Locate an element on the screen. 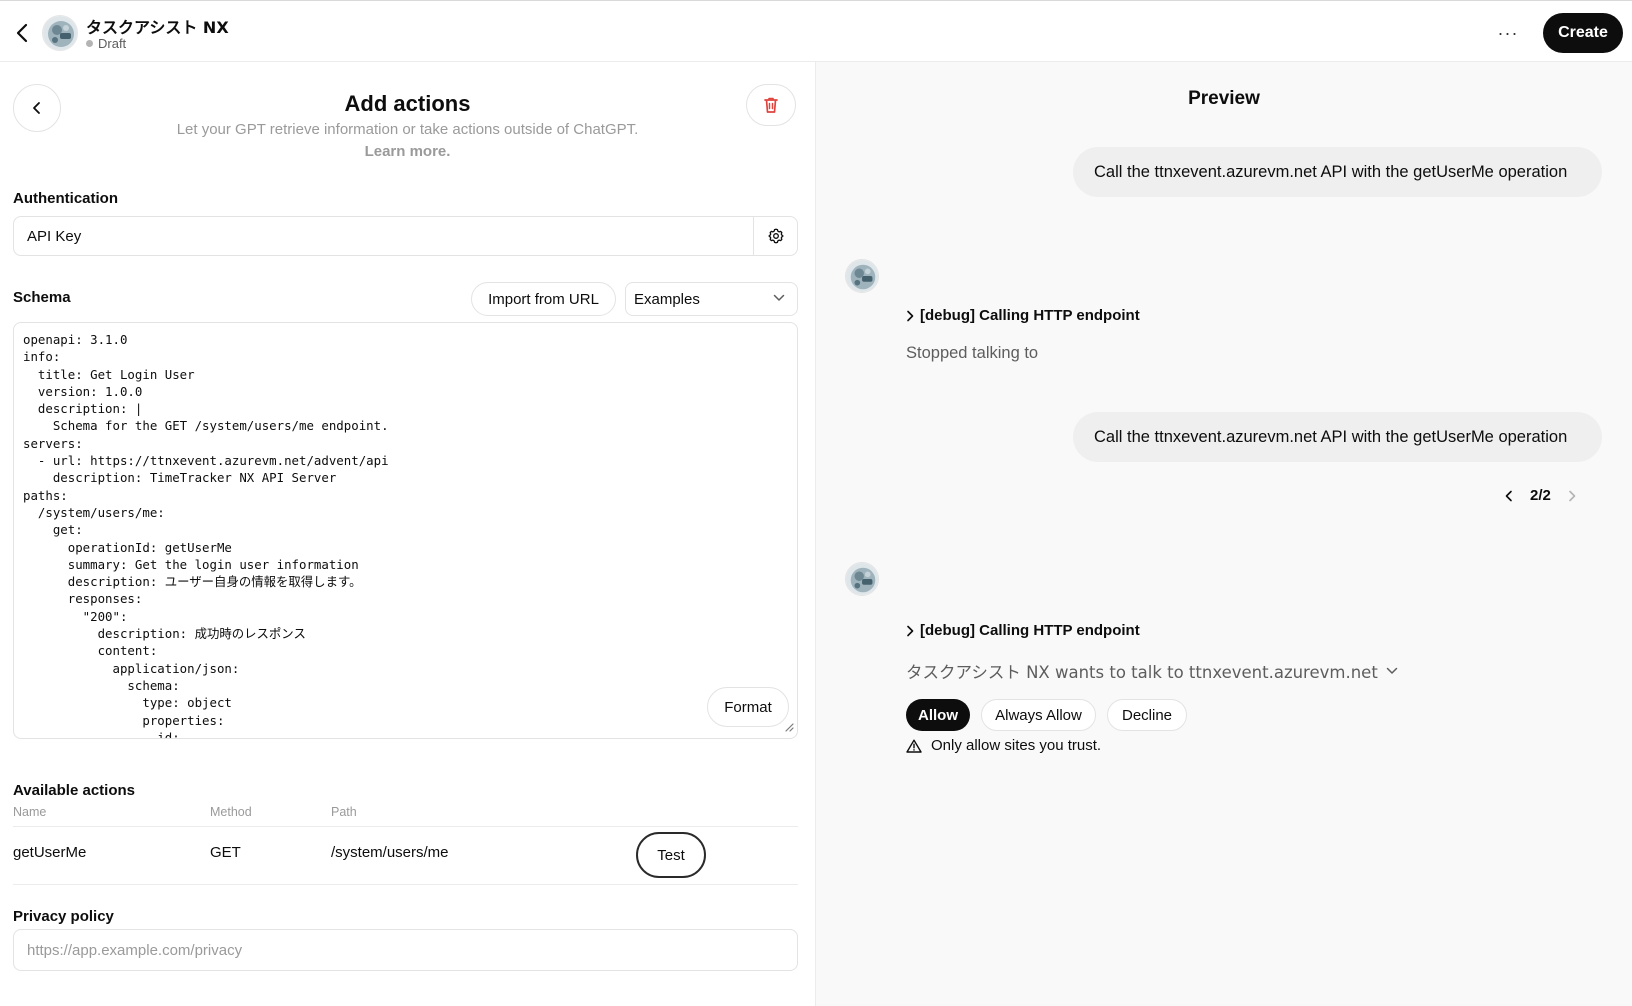  pager-count: 2/2 is located at coordinates (1540, 495).